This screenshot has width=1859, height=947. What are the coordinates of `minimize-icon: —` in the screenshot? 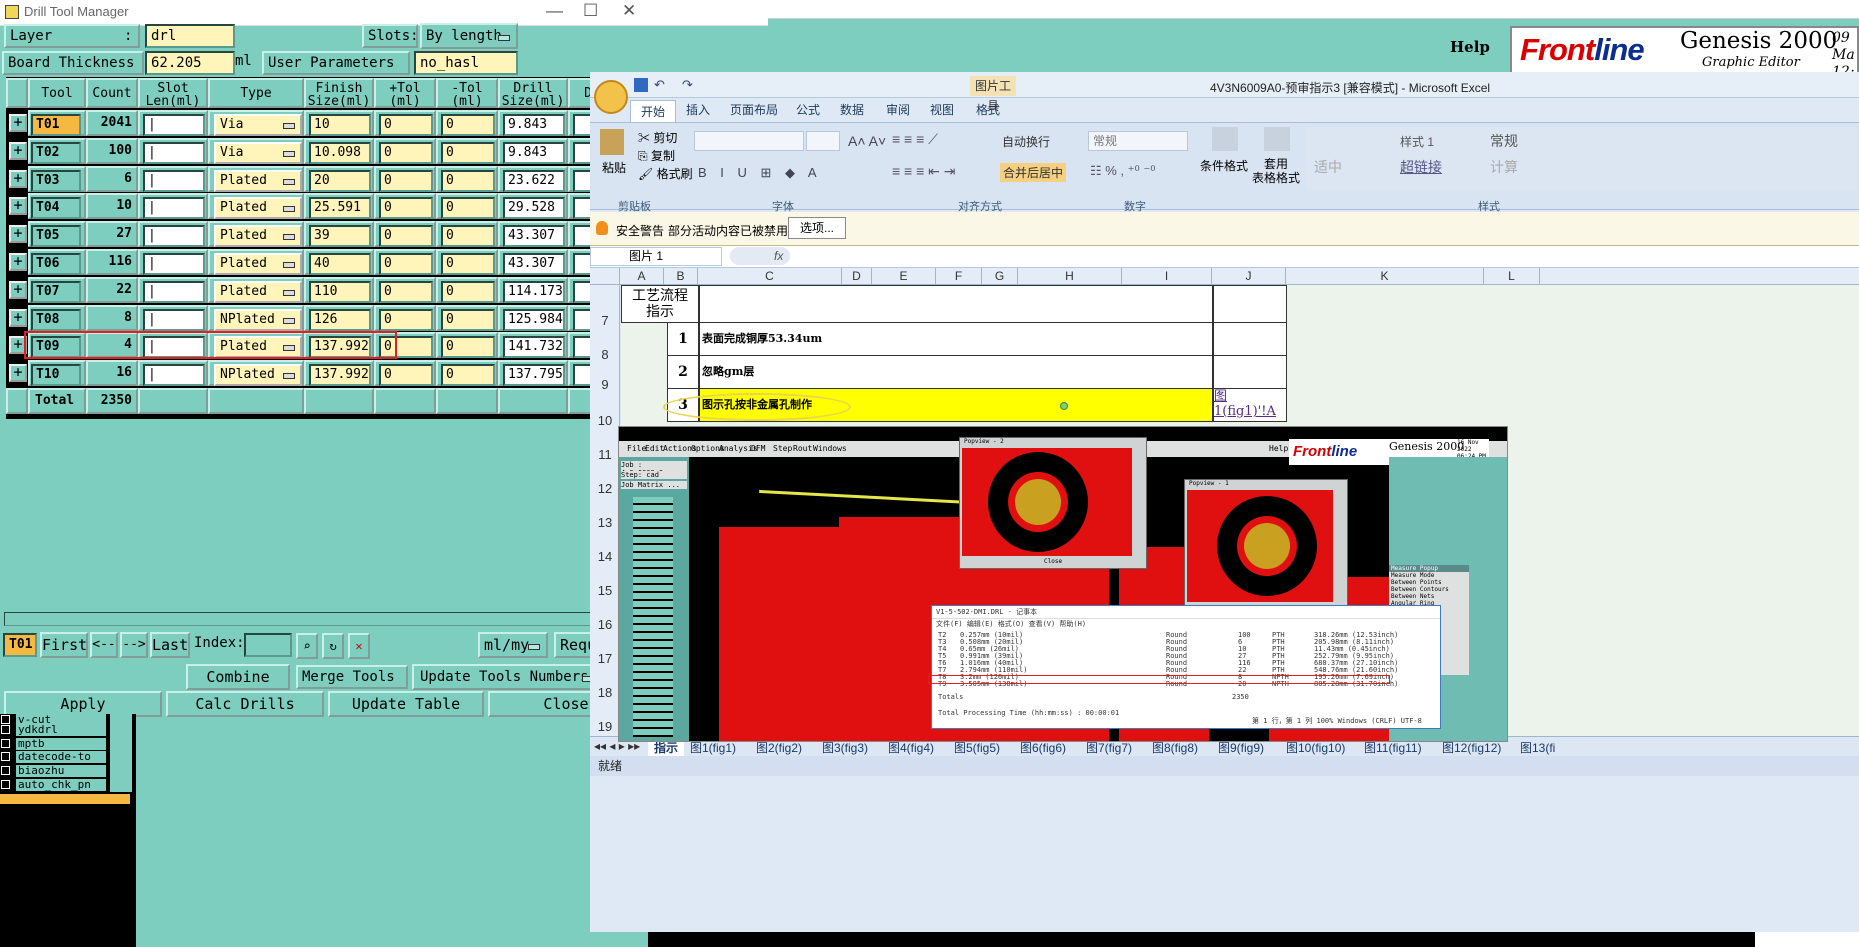 It's located at (554, 11).